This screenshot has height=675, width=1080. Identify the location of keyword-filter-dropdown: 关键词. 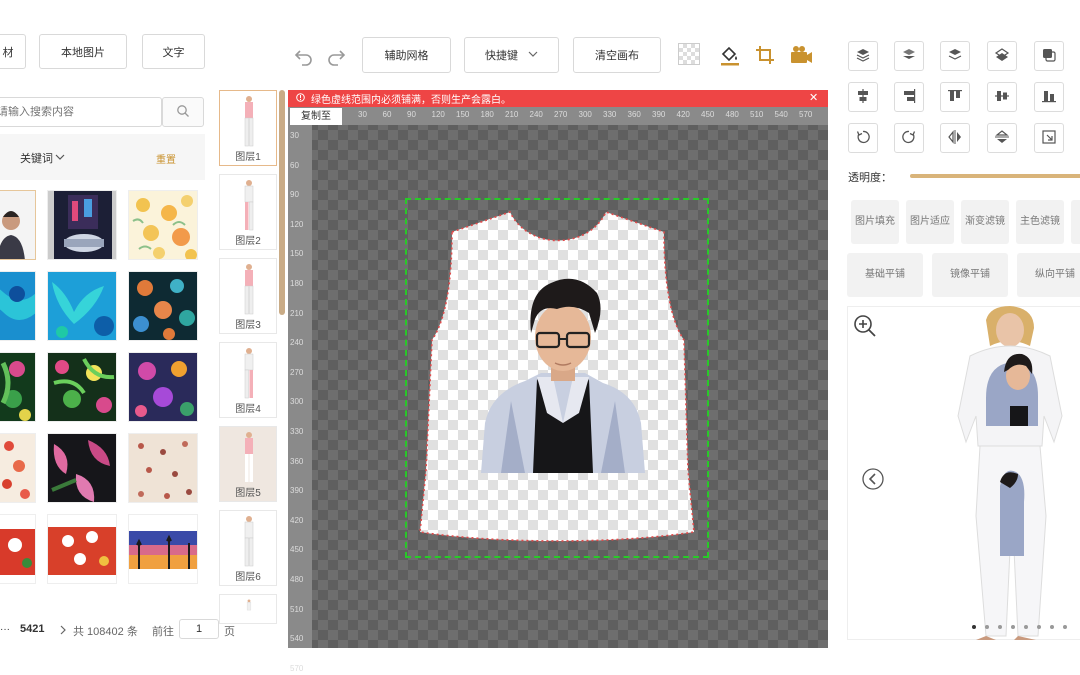
(42, 158).